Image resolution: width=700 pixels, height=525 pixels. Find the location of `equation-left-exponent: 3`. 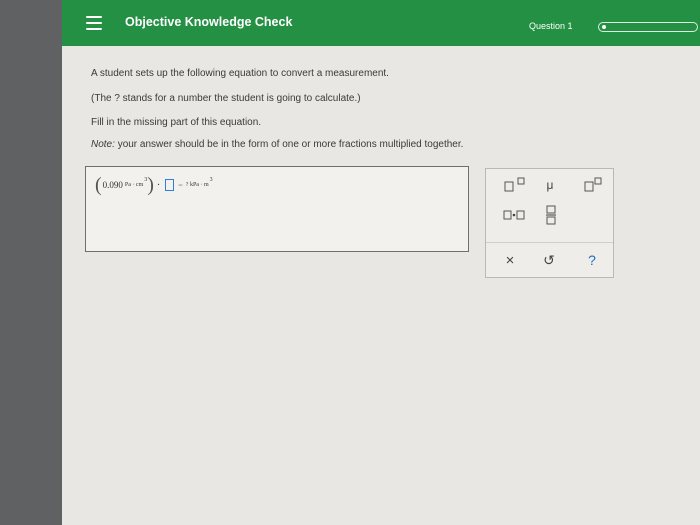

equation-left-exponent: 3 is located at coordinates (146, 180).